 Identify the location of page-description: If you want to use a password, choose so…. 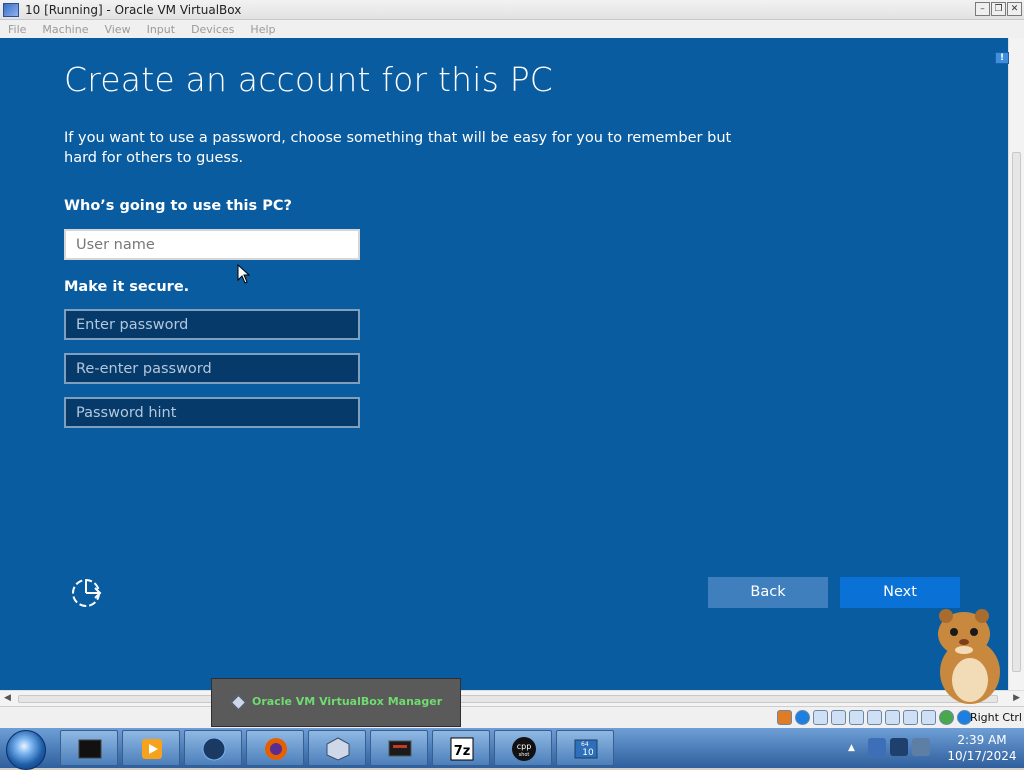
(398, 148).